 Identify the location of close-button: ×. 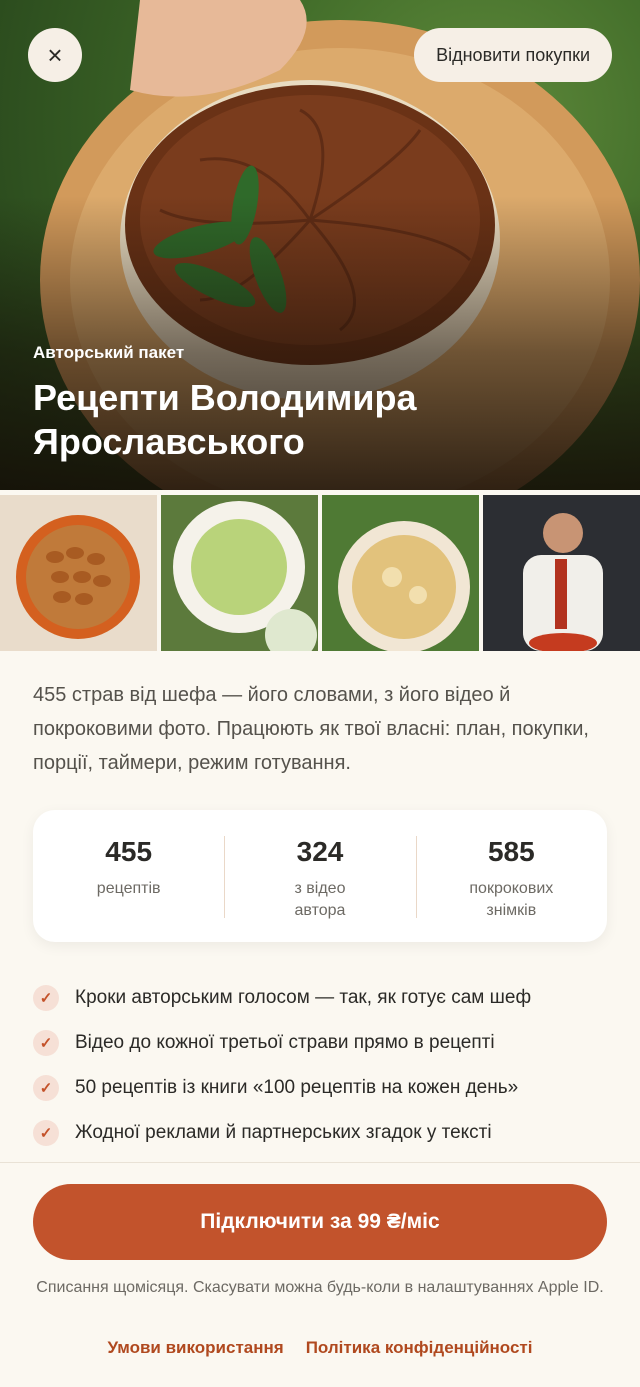
(55, 55).